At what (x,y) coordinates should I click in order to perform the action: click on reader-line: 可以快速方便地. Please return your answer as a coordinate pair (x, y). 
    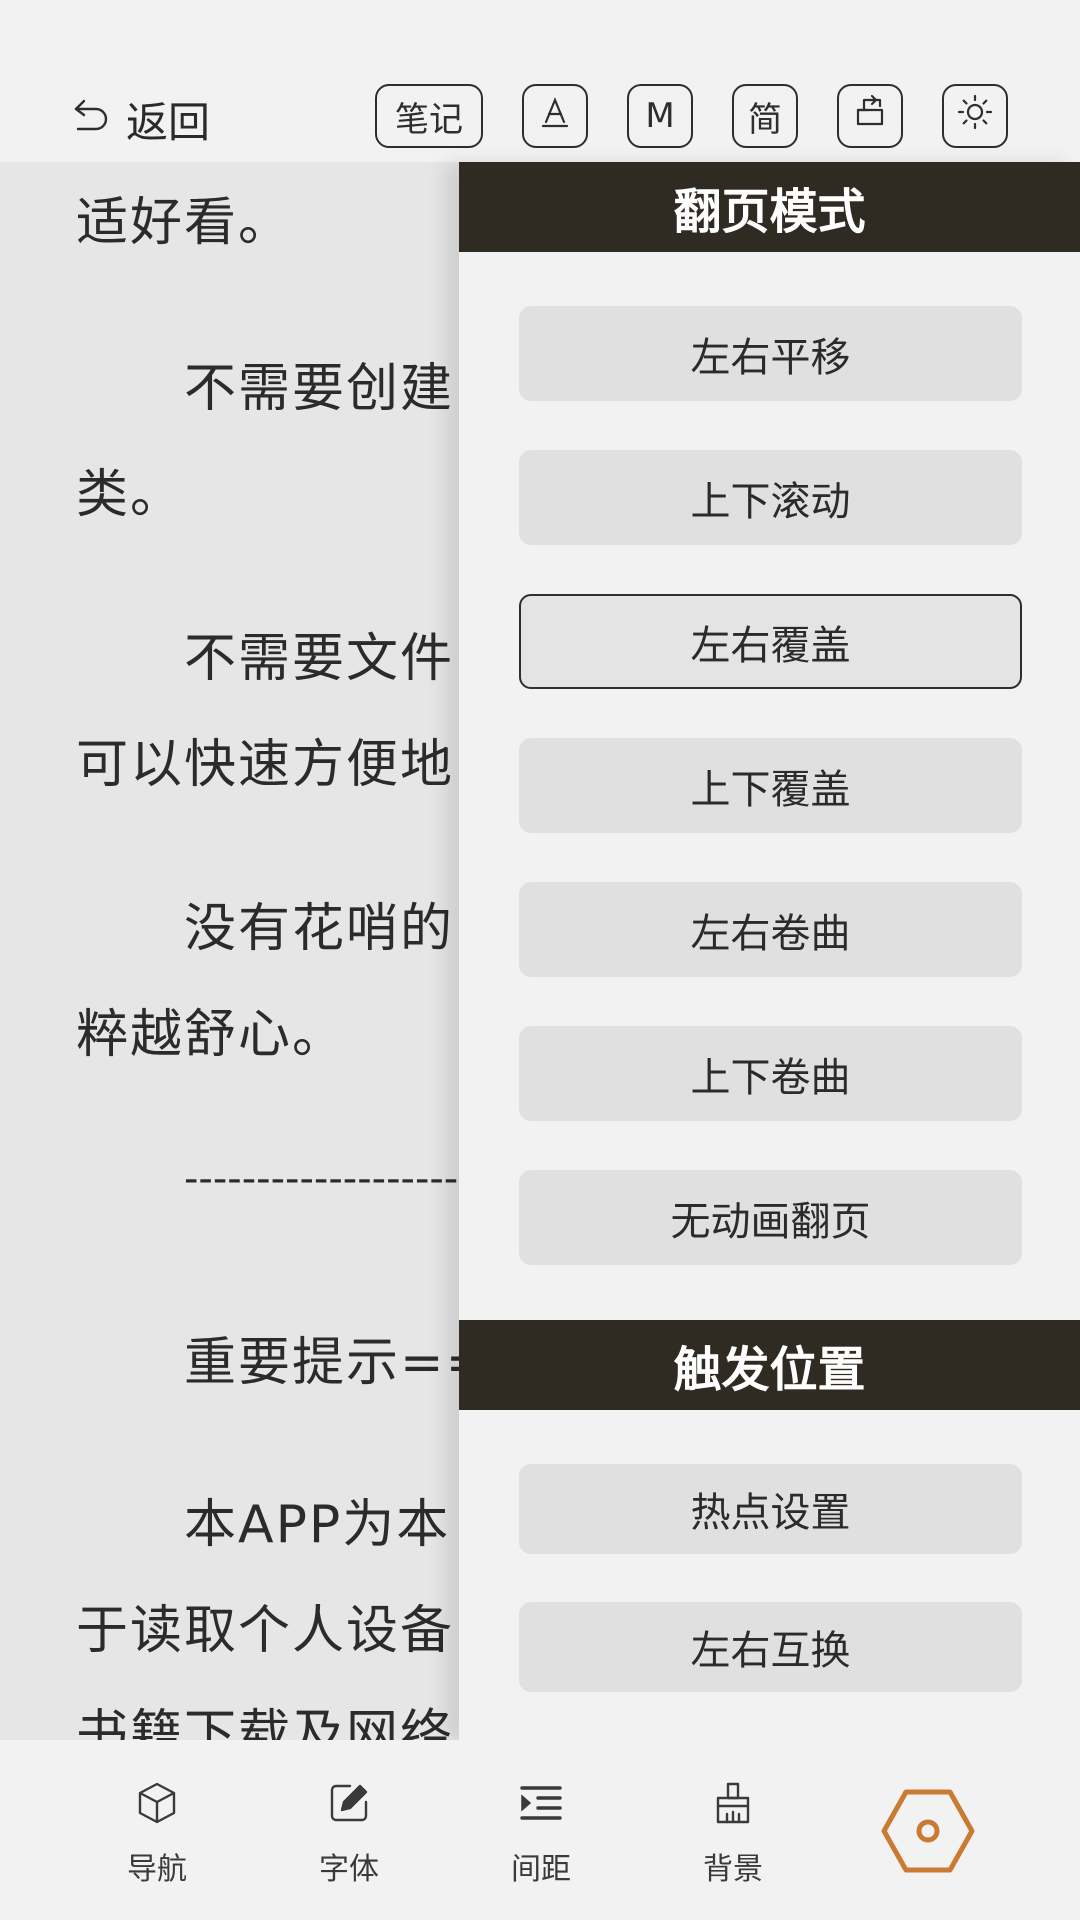
    Looking at the image, I should click on (265, 765).